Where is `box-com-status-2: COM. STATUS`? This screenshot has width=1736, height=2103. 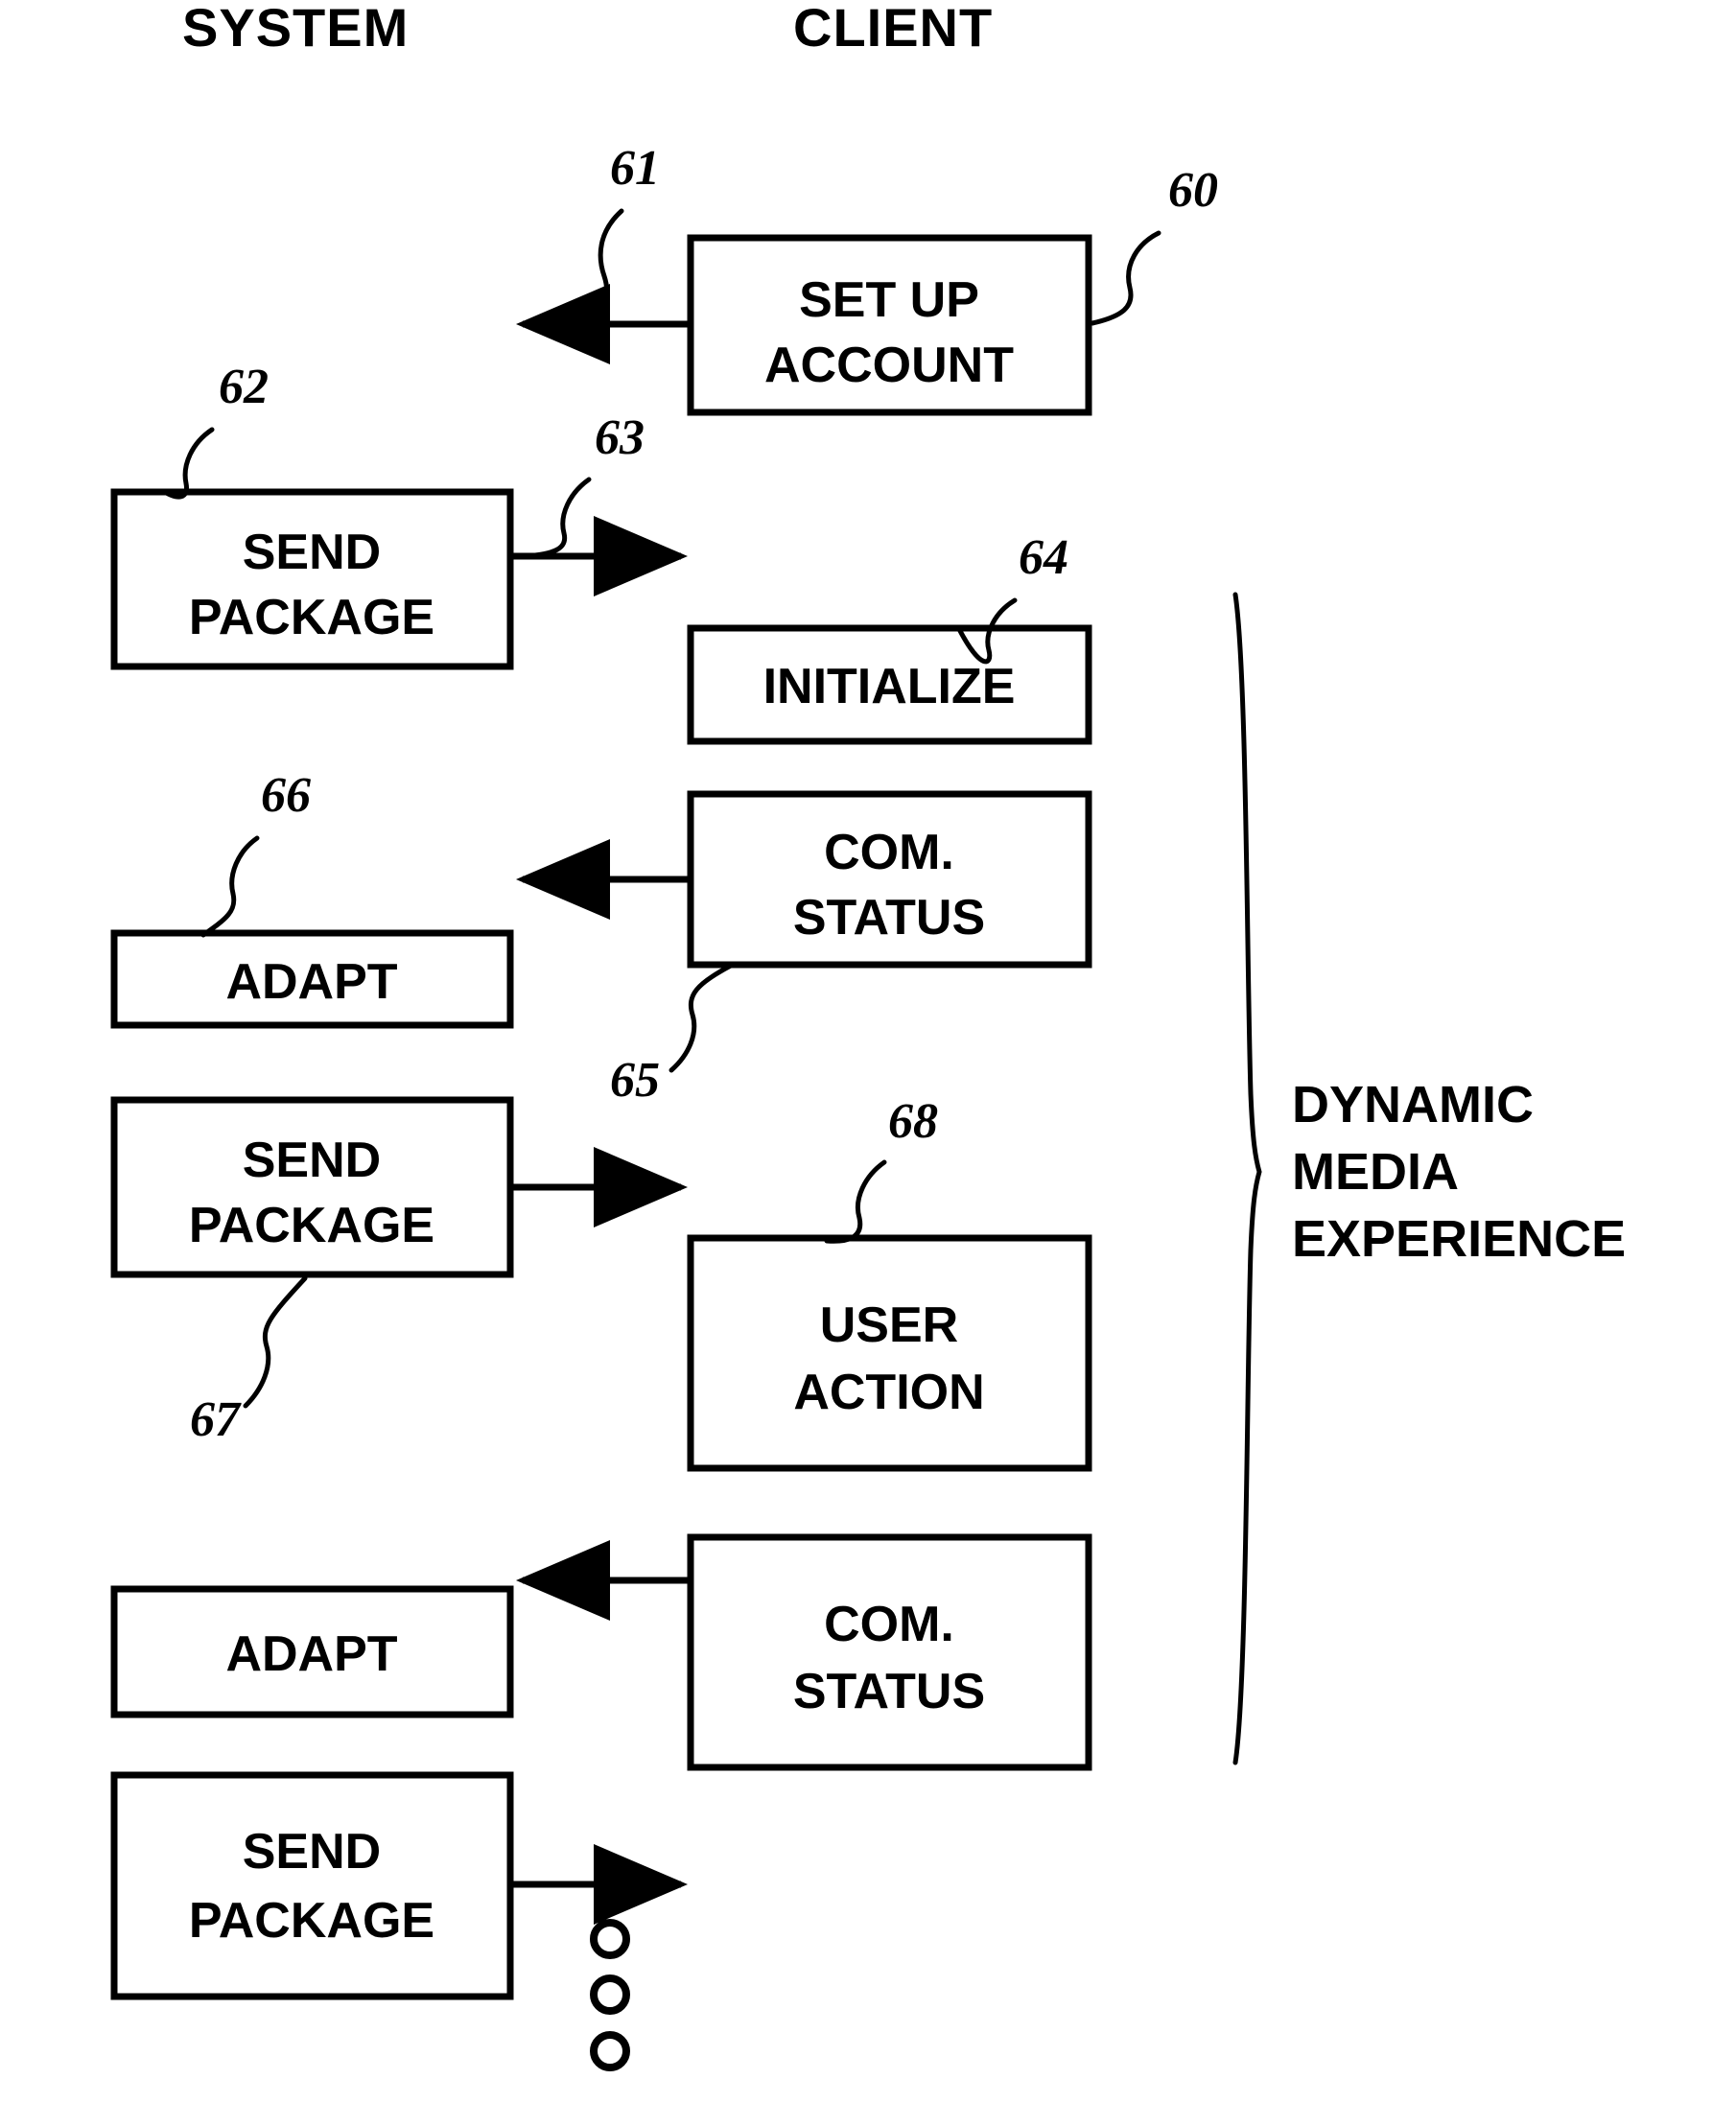
box-com-status-2: COM. STATUS is located at coordinates (889, 1652).